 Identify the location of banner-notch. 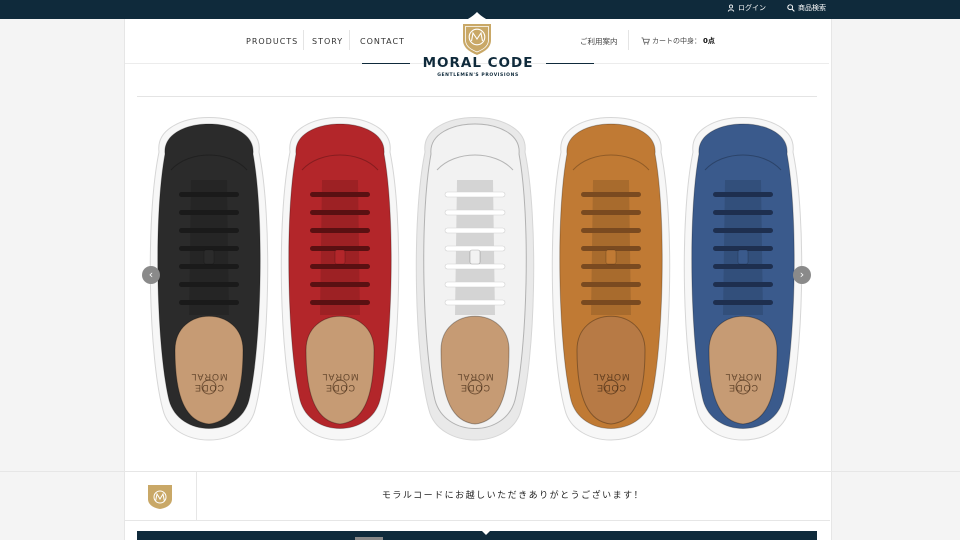
(486, 532).